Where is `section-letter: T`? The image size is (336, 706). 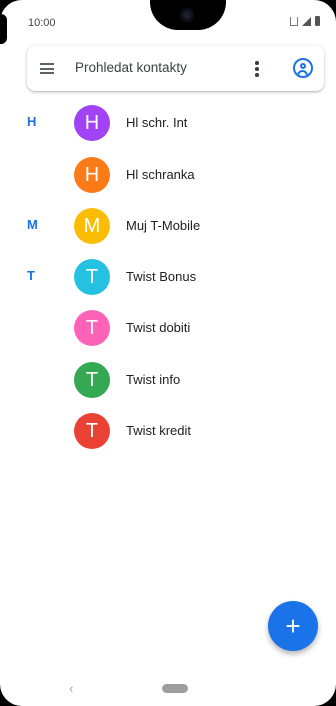
section-letter: T is located at coordinates (31, 275).